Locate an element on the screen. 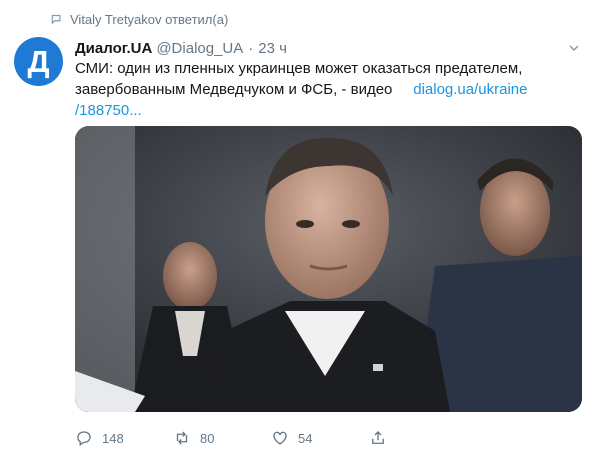 The image size is (598, 457). tweet-link-part1: dialog.ua/ukraine is located at coordinates (470, 89).